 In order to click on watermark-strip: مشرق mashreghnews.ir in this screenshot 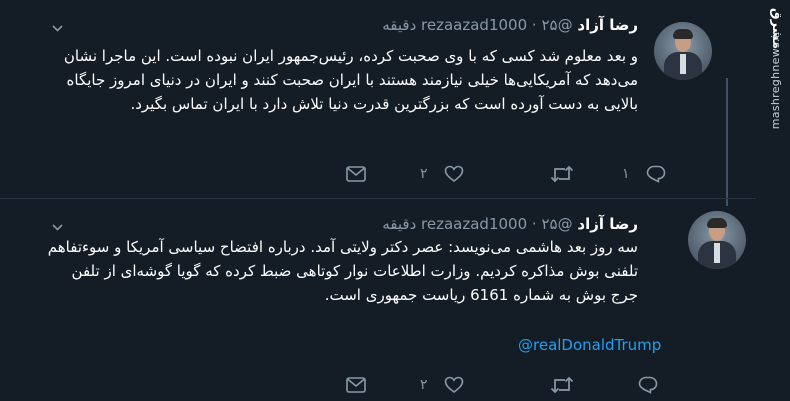, I will do `click(773, 200)`.